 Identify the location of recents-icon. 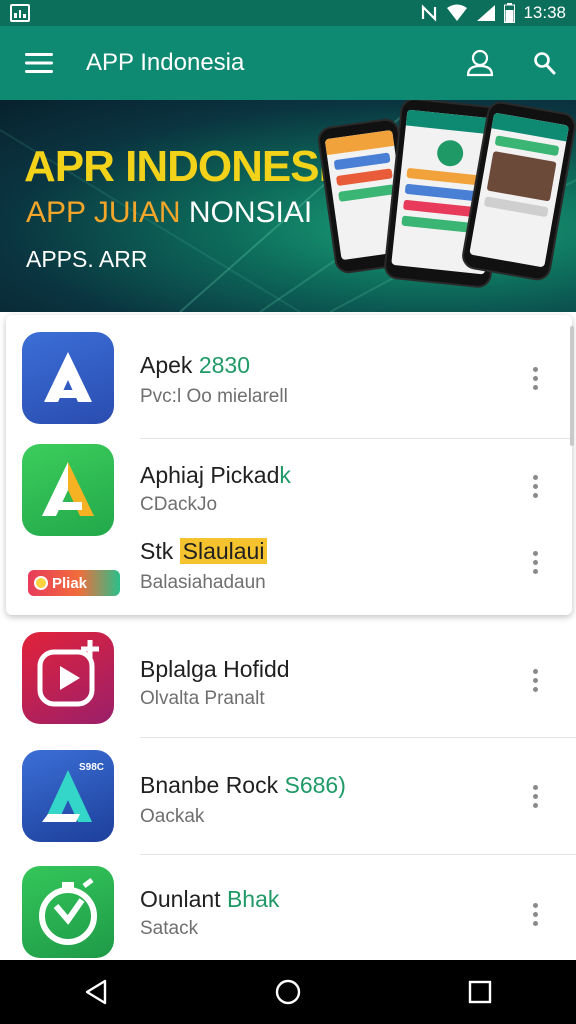
(480, 992).